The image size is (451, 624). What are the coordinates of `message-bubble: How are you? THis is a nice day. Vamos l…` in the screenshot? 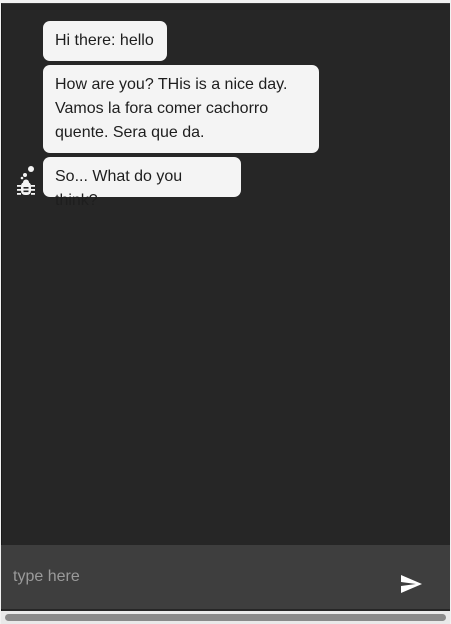 It's located at (181, 109).